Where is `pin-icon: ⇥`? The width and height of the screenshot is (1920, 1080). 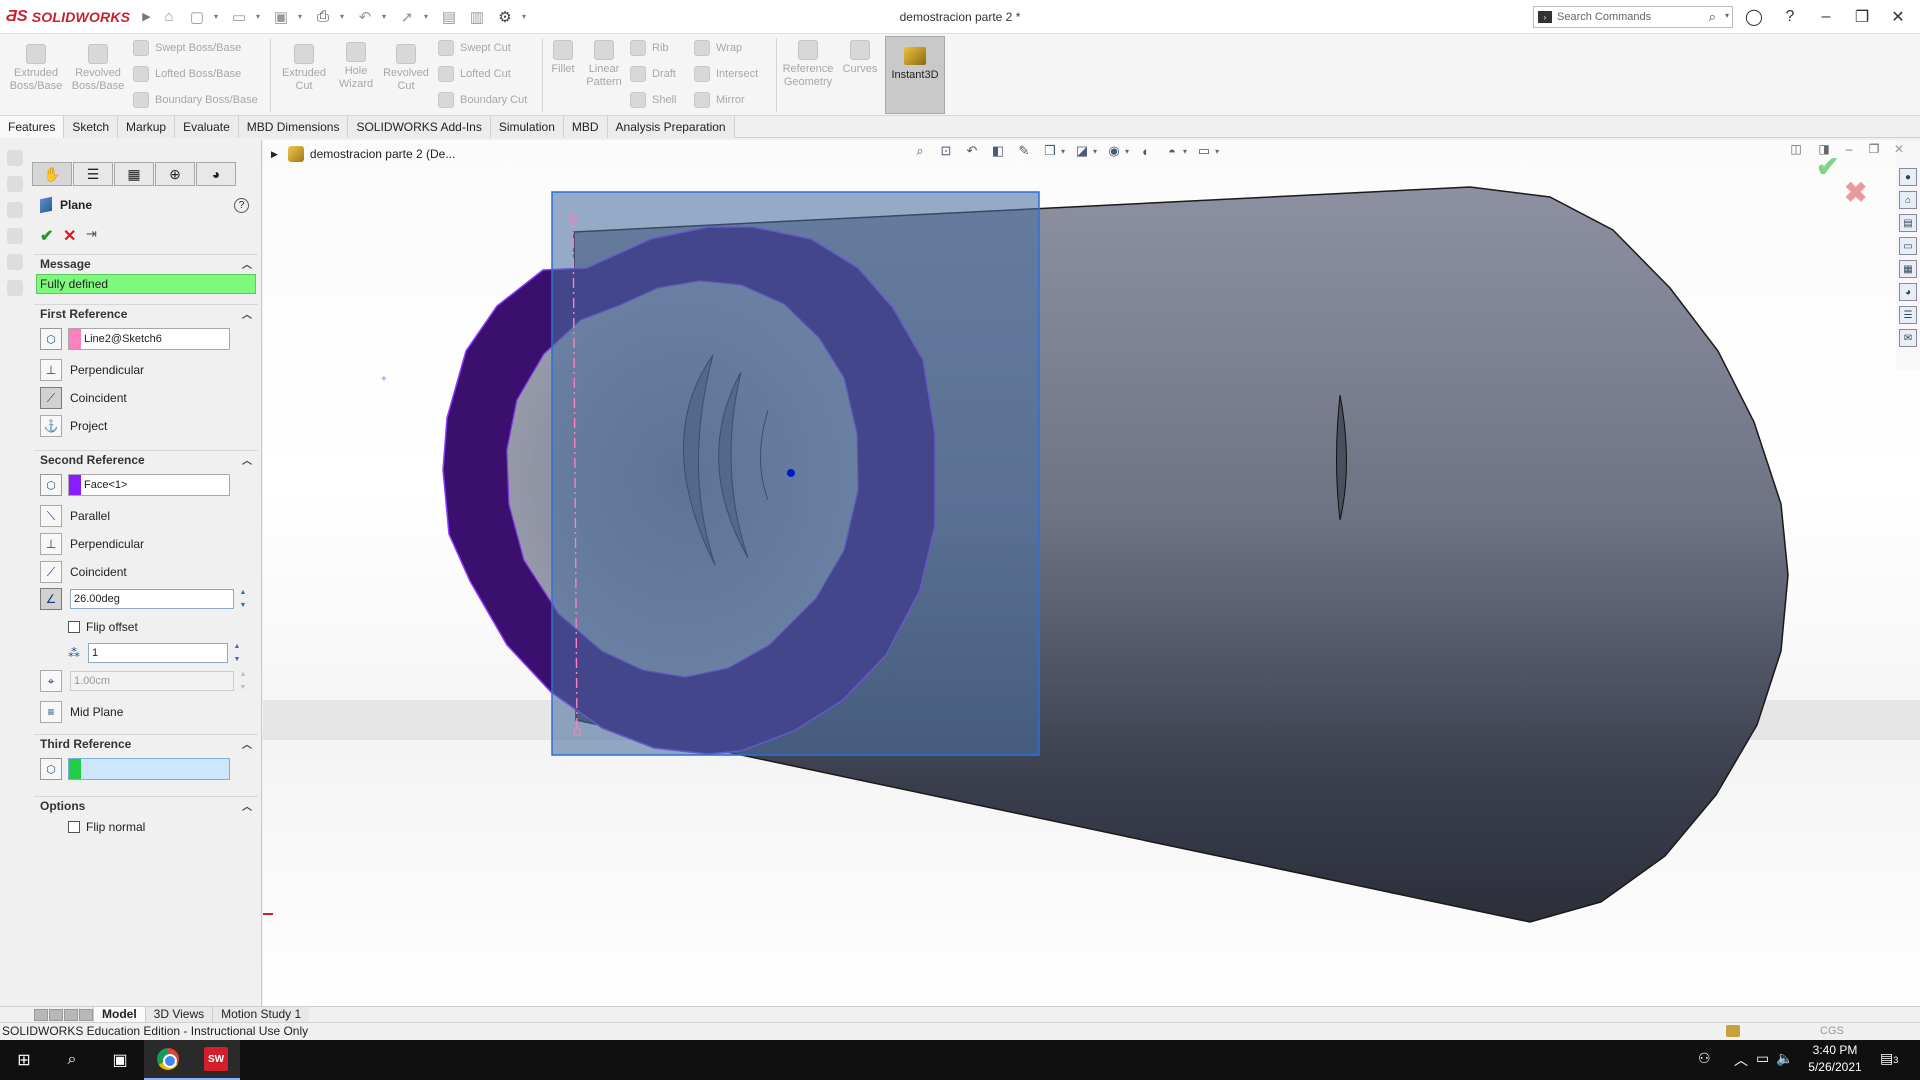 pin-icon: ⇥ is located at coordinates (91, 234).